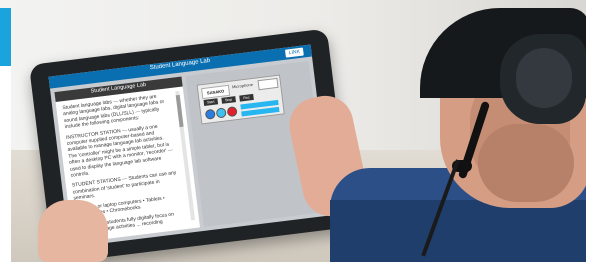 The height and width of the screenshot is (262, 597). I want to click on record-tag: Rec, so click(246, 97).